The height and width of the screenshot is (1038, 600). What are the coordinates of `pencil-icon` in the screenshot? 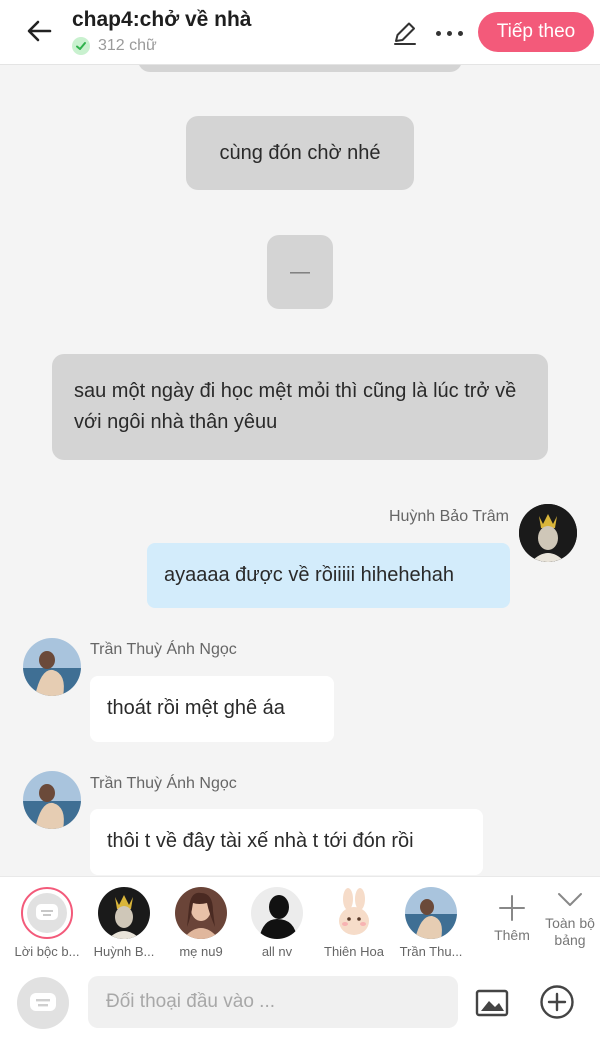 It's located at (405, 33).